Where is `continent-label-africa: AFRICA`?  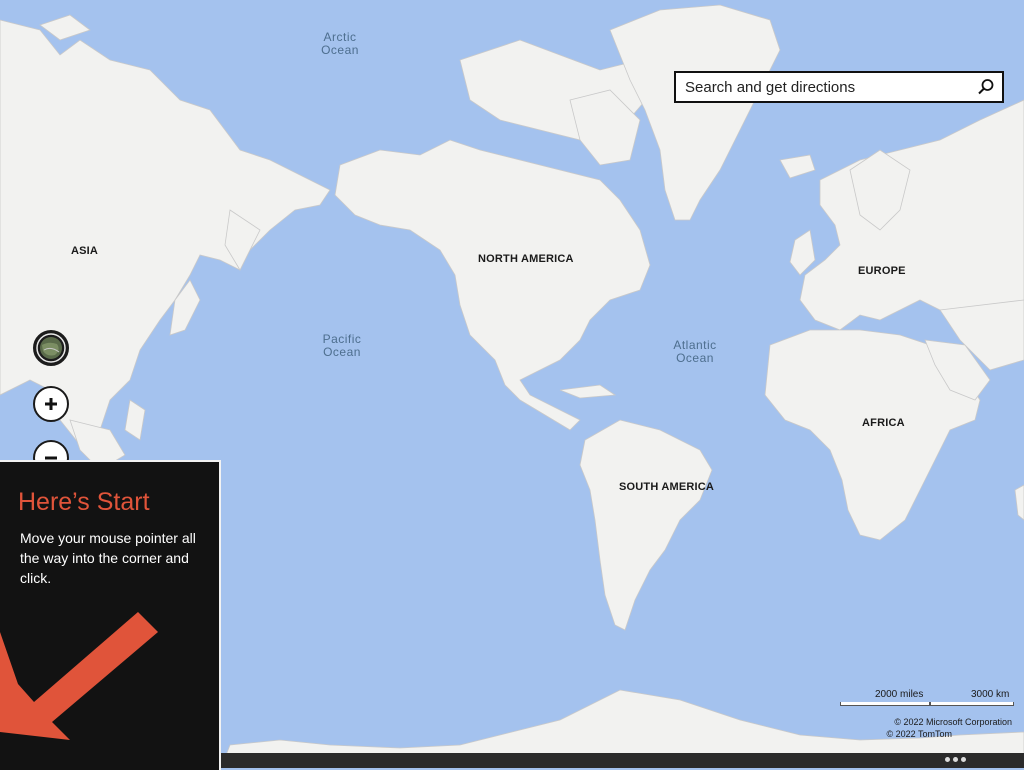
continent-label-africa: AFRICA is located at coordinates (883, 423).